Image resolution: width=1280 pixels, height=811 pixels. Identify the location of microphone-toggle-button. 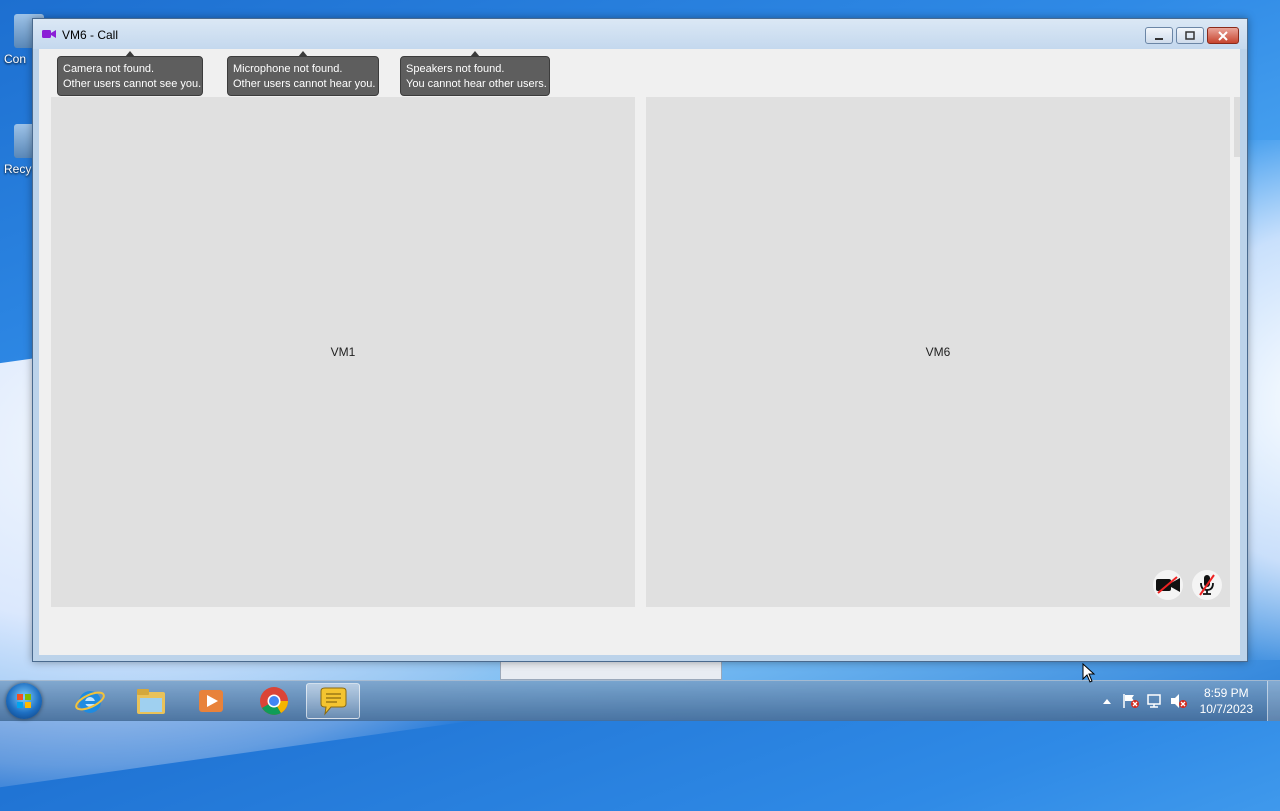
(1207, 585).